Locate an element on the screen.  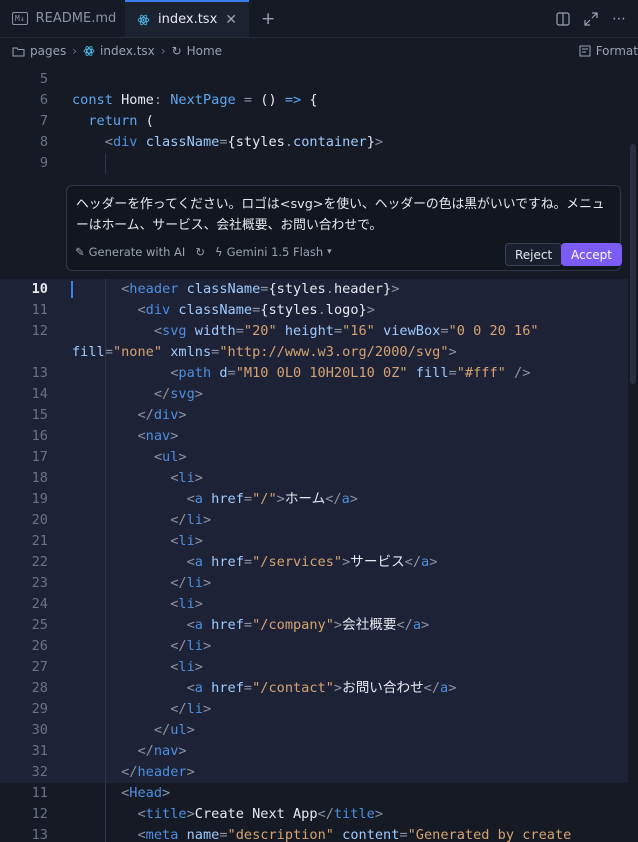
code-line: 9 is located at coordinates (314, 163).